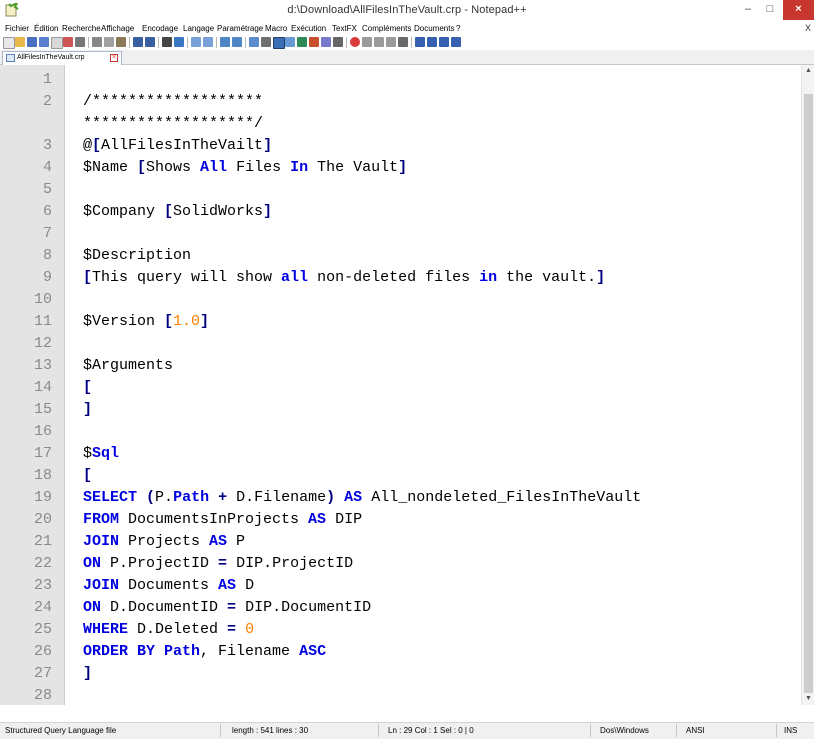 Image resolution: width=814 pixels, height=739 pixels. Describe the element at coordinates (106, 453) in the screenshot. I see `code-token: Sql` at that location.